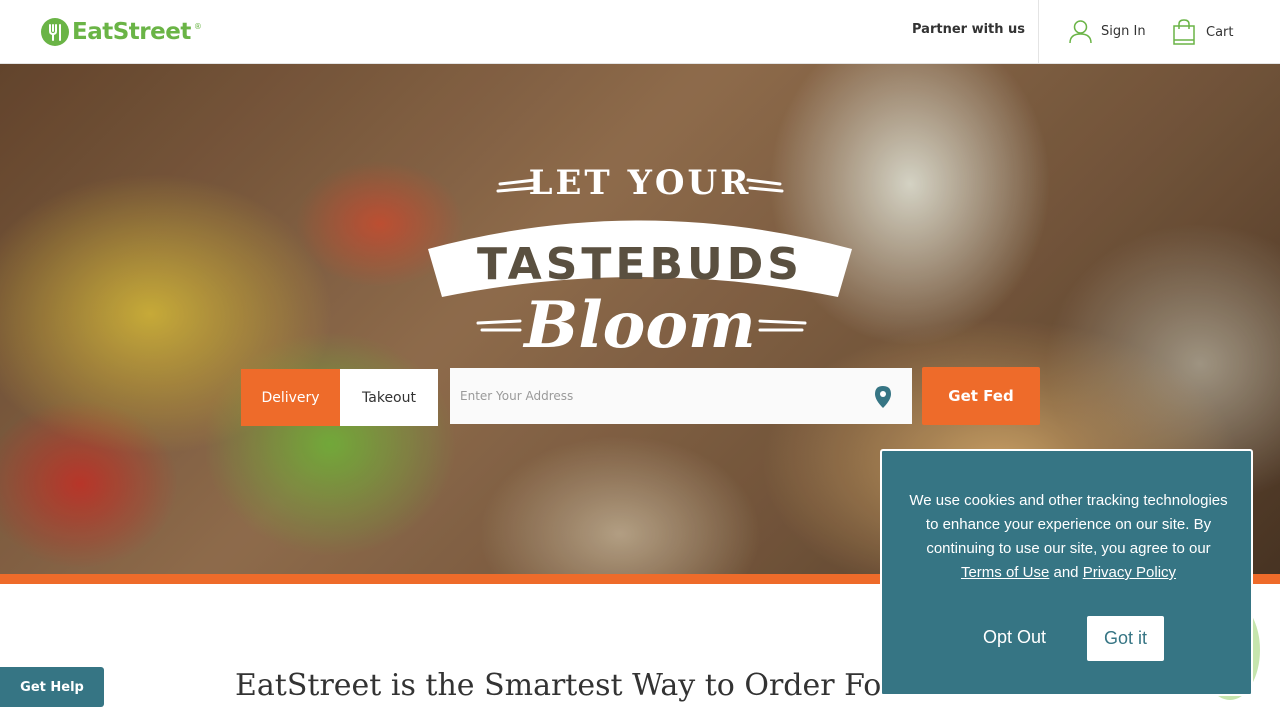 The height and width of the screenshot is (720, 1280). I want to click on header-divider, so click(1038, 32).